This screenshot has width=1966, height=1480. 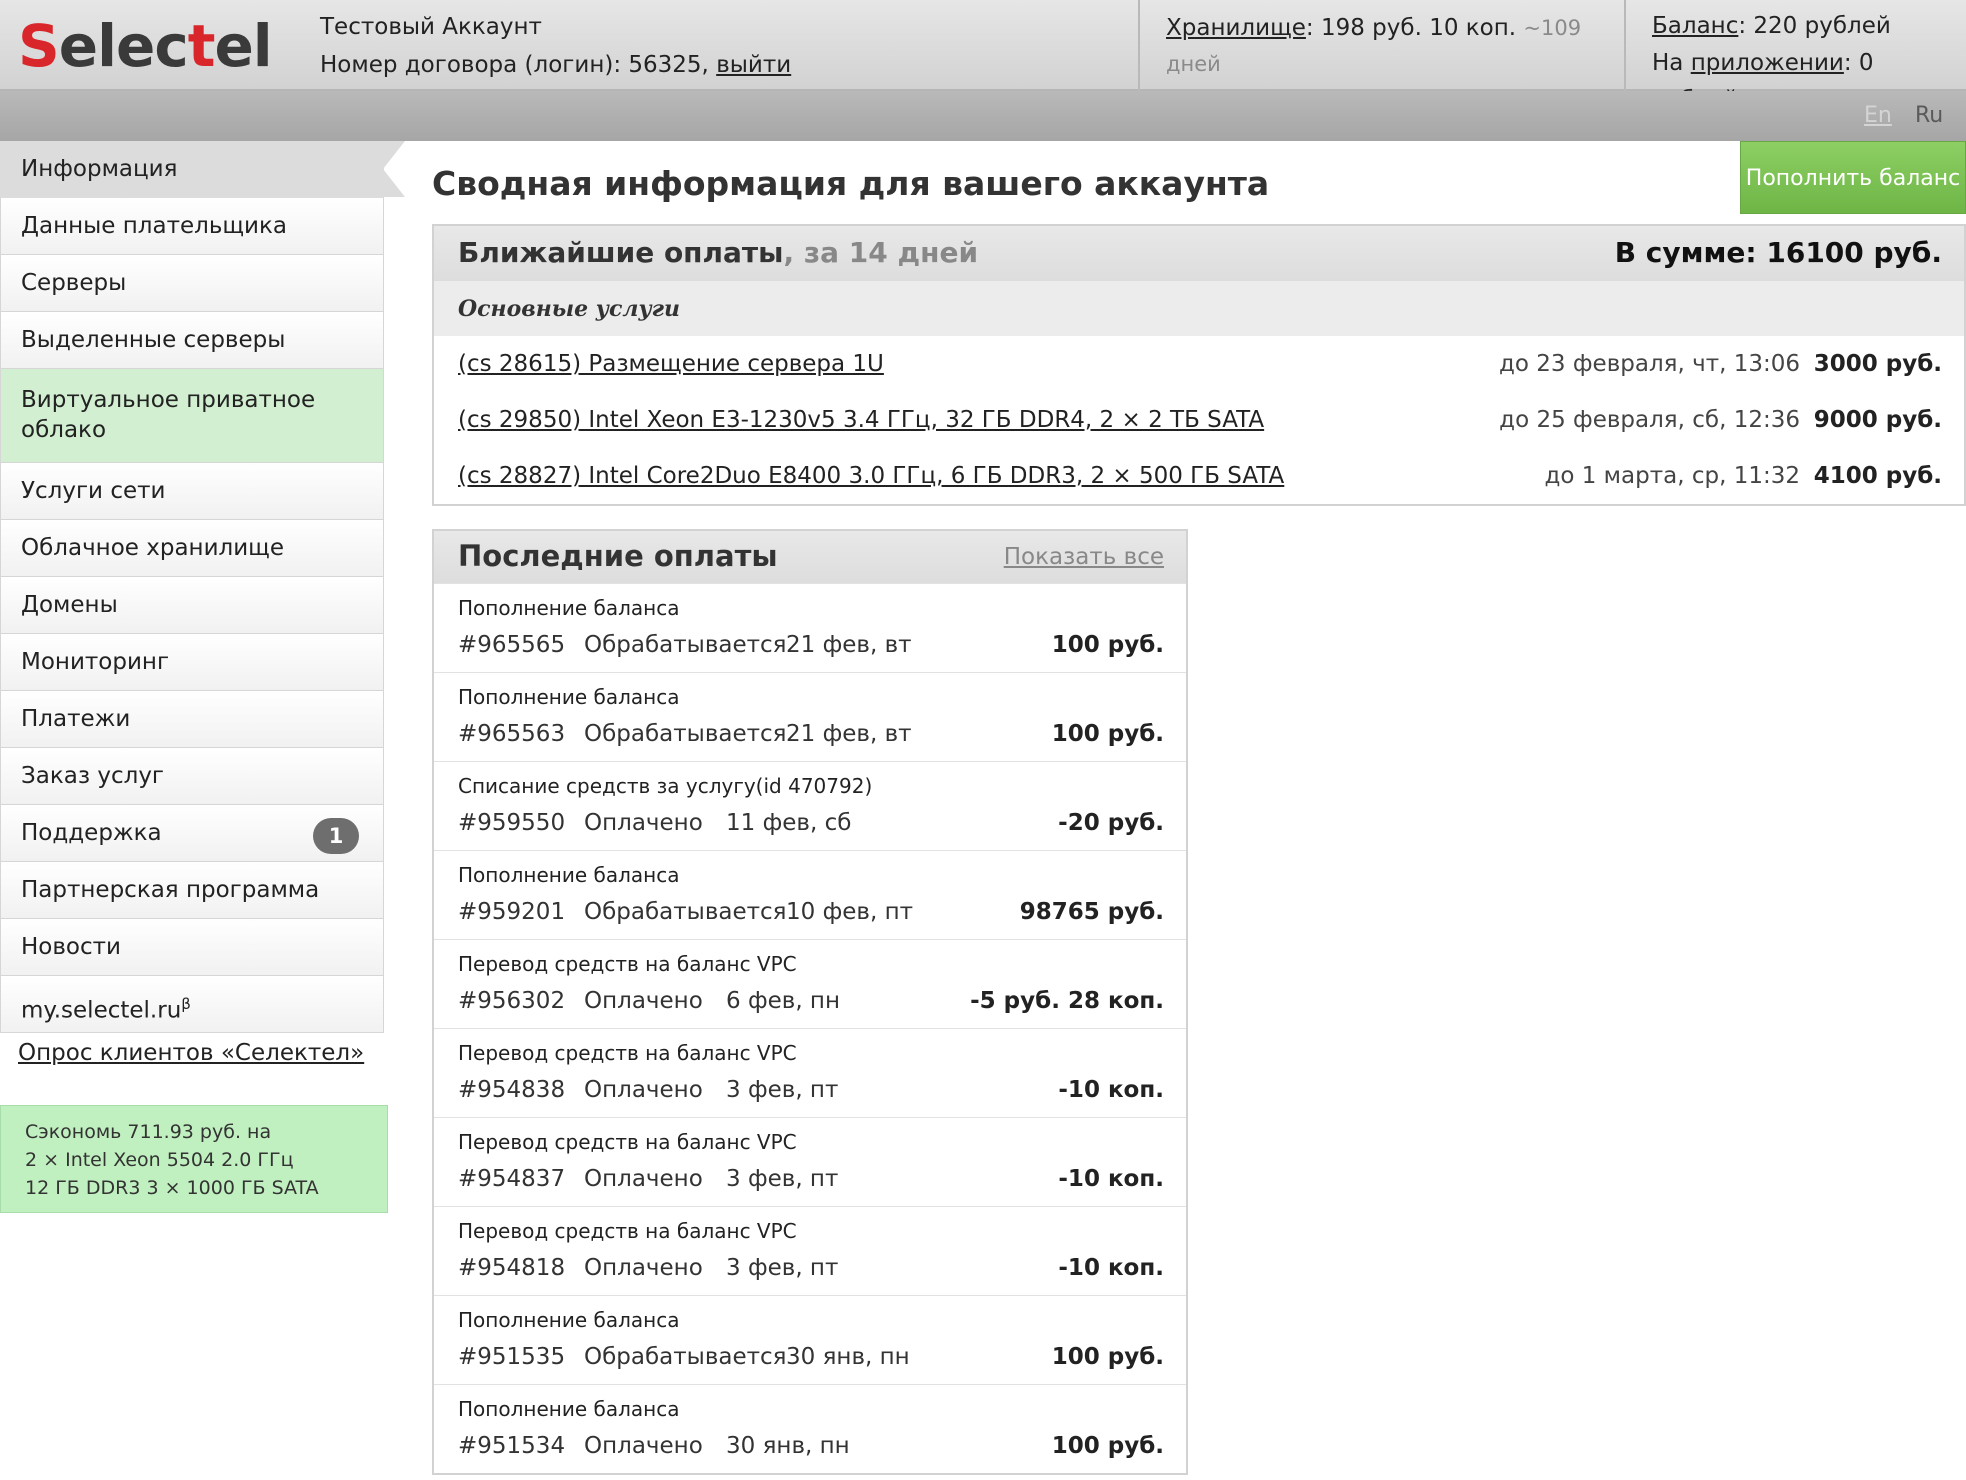 What do you see at coordinates (685, 1357) in the screenshot?
I see `payment-status: Обрабатывается` at bounding box center [685, 1357].